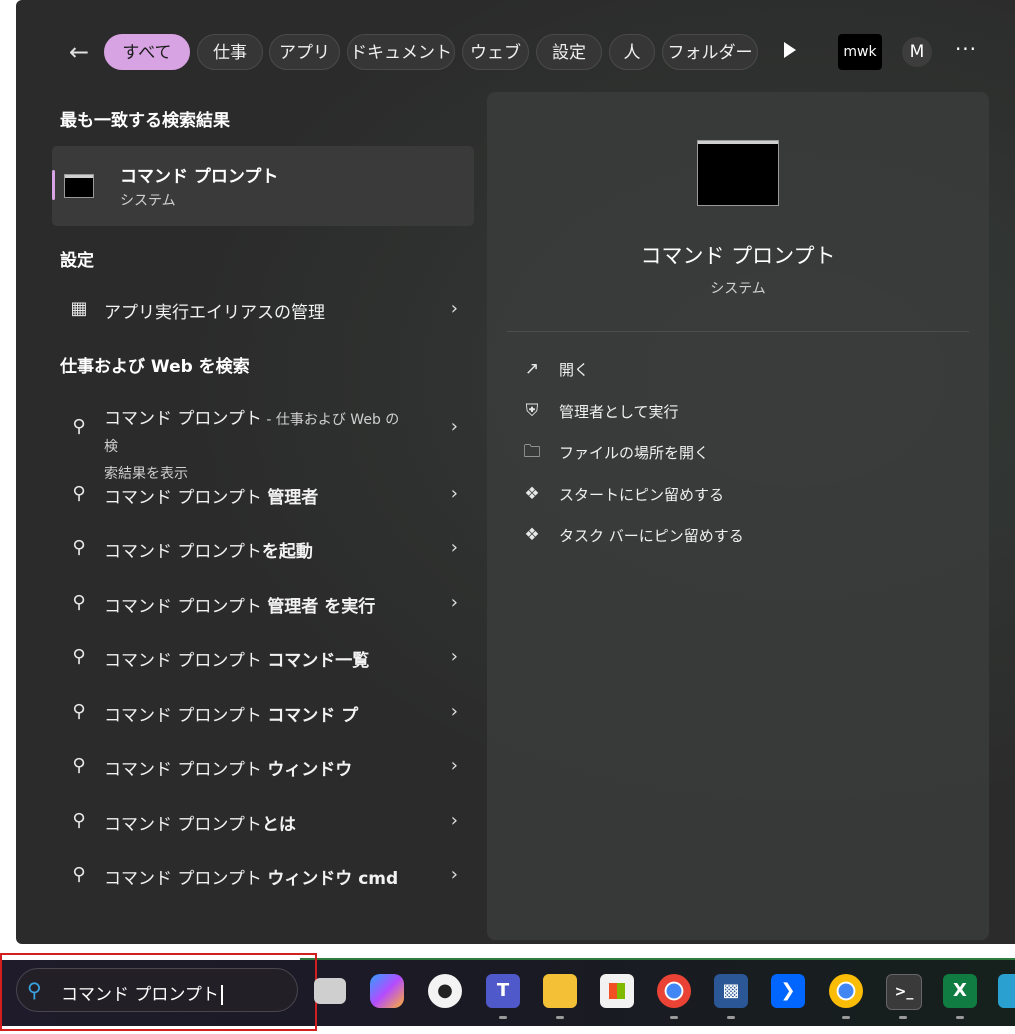  I want to click on settings-heading: 設定, so click(77, 261).